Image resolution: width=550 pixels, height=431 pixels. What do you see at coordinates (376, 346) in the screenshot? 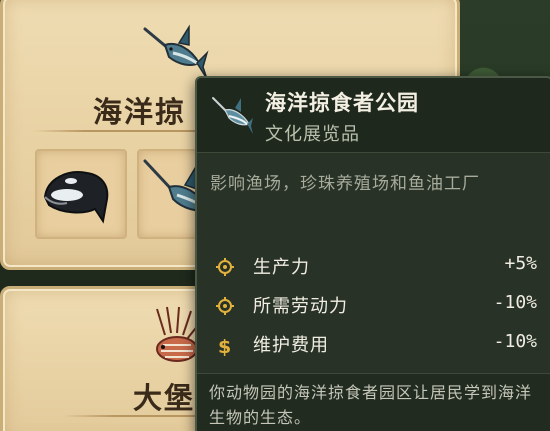
I see `stat-row-maintenance: $ 维护费用 -10%` at bounding box center [376, 346].